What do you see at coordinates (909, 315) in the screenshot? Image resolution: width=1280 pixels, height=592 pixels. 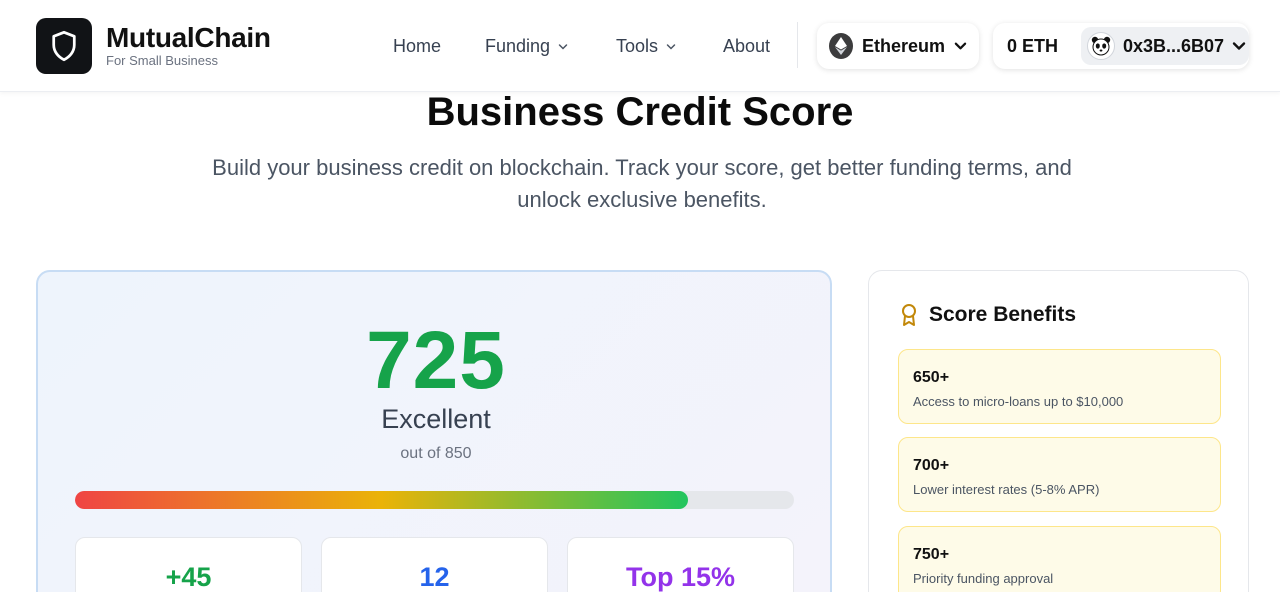 I see `award-icon` at bounding box center [909, 315].